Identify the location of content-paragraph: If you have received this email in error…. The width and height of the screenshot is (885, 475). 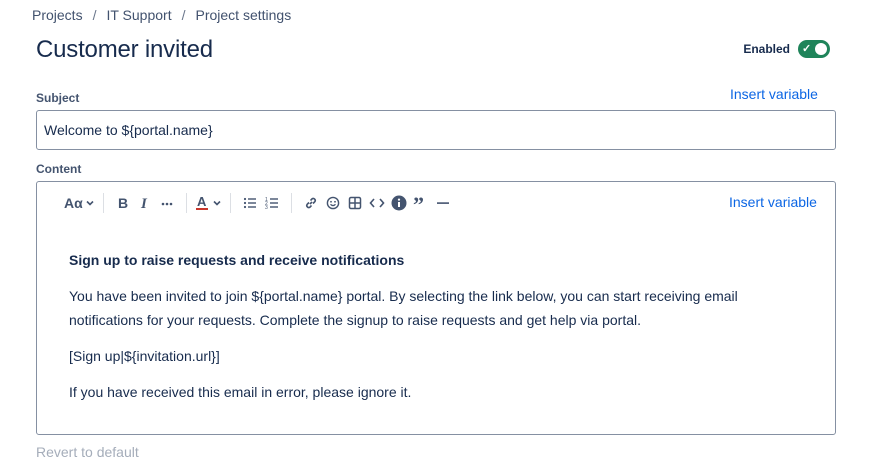
(240, 392).